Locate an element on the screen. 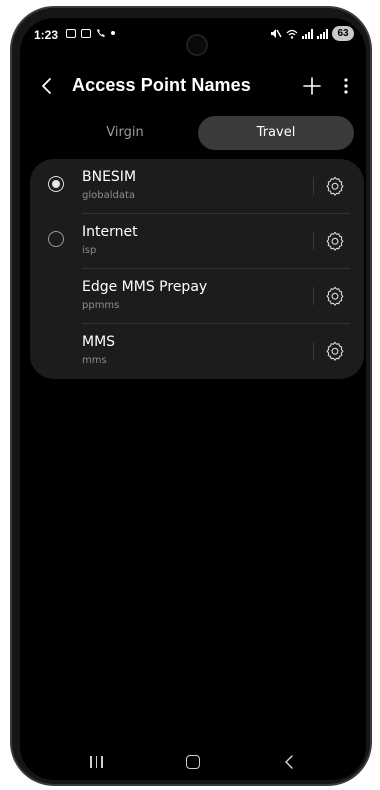 Image resolution: width=380 pixels, height=790 pixels. wifi-icon is located at coordinates (292, 34).